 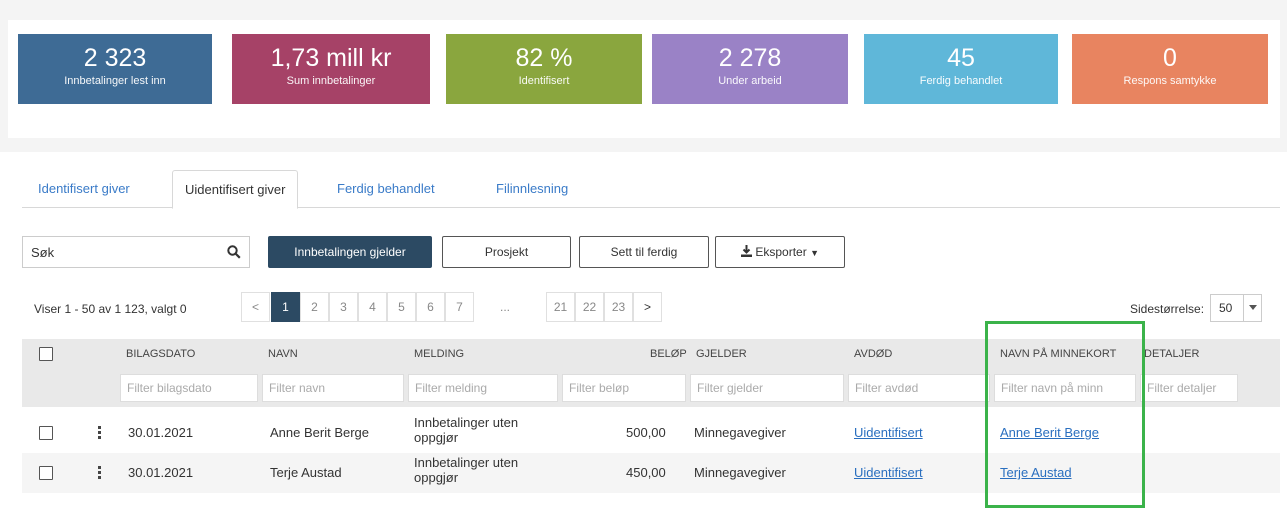 What do you see at coordinates (1036, 472) in the screenshot?
I see `cell-minnekort-link: Terje Austad` at bounding box center [1036, 472].